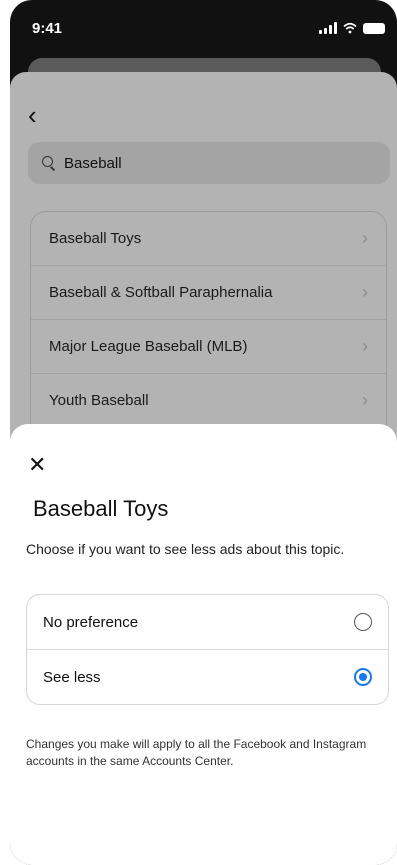  I want to click on topic-item: Baseball & Softball Paraphernalia ›, so click(208, 293).